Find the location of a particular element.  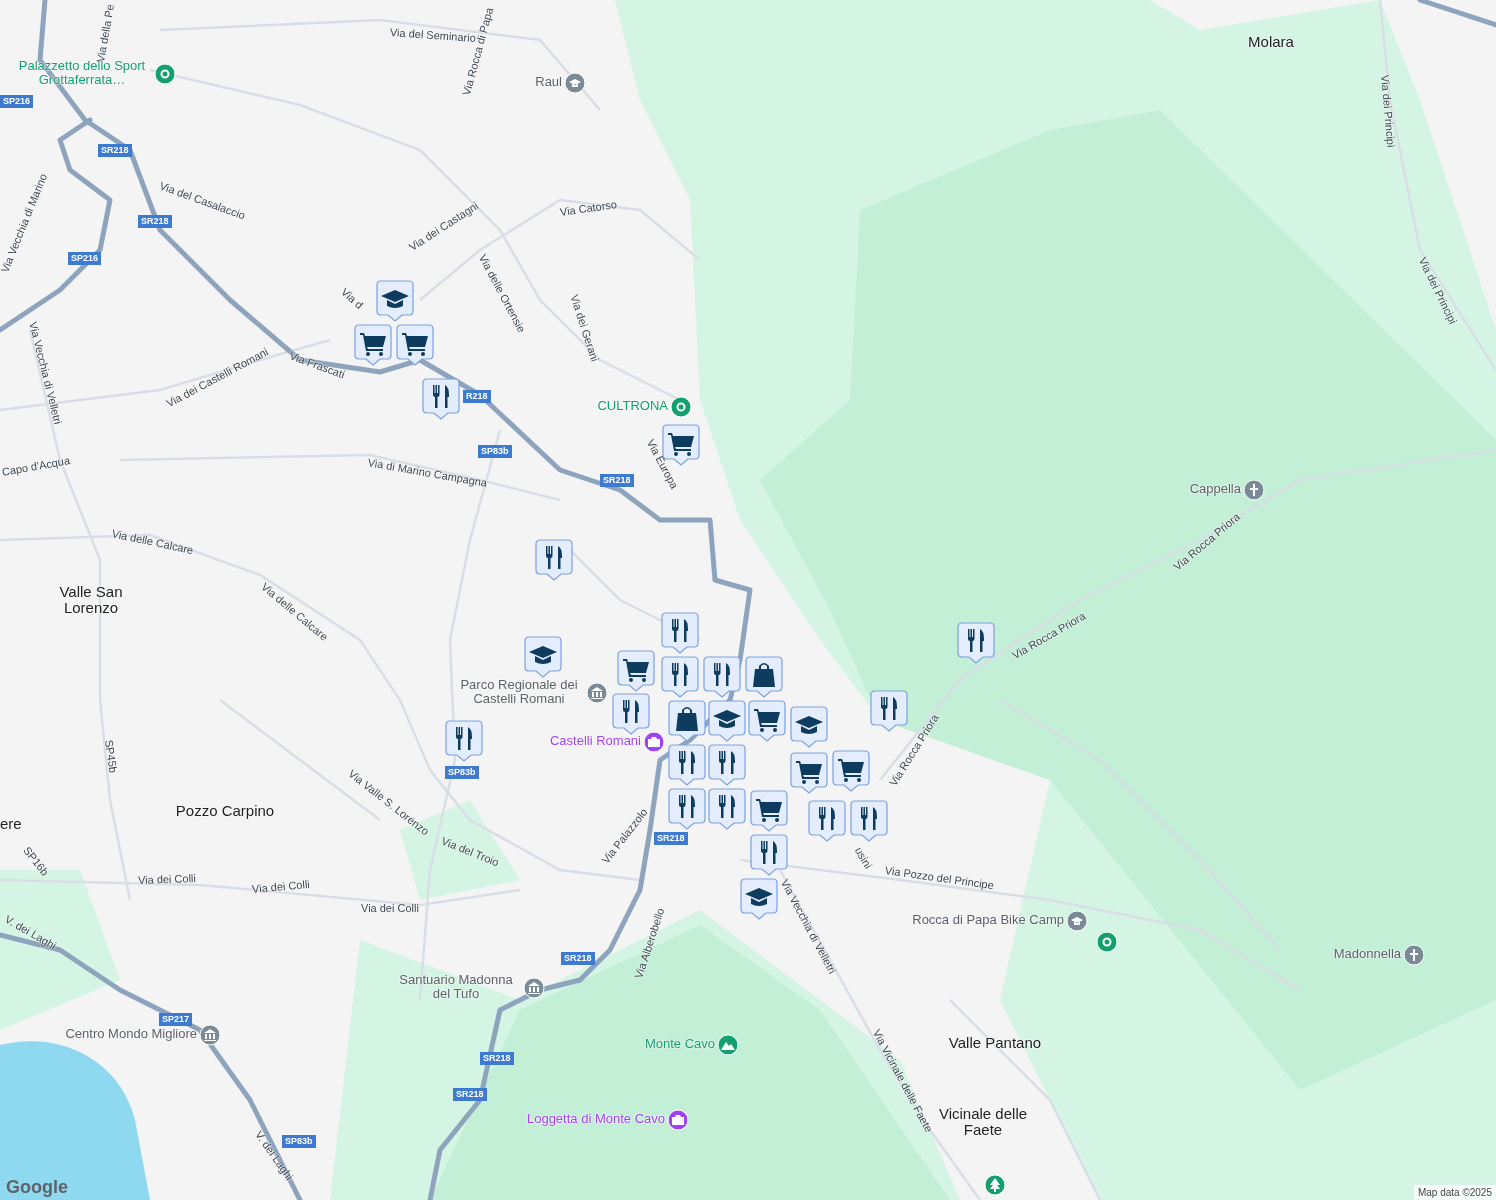

street-label: SP45b is located at coordinates (111, 756).